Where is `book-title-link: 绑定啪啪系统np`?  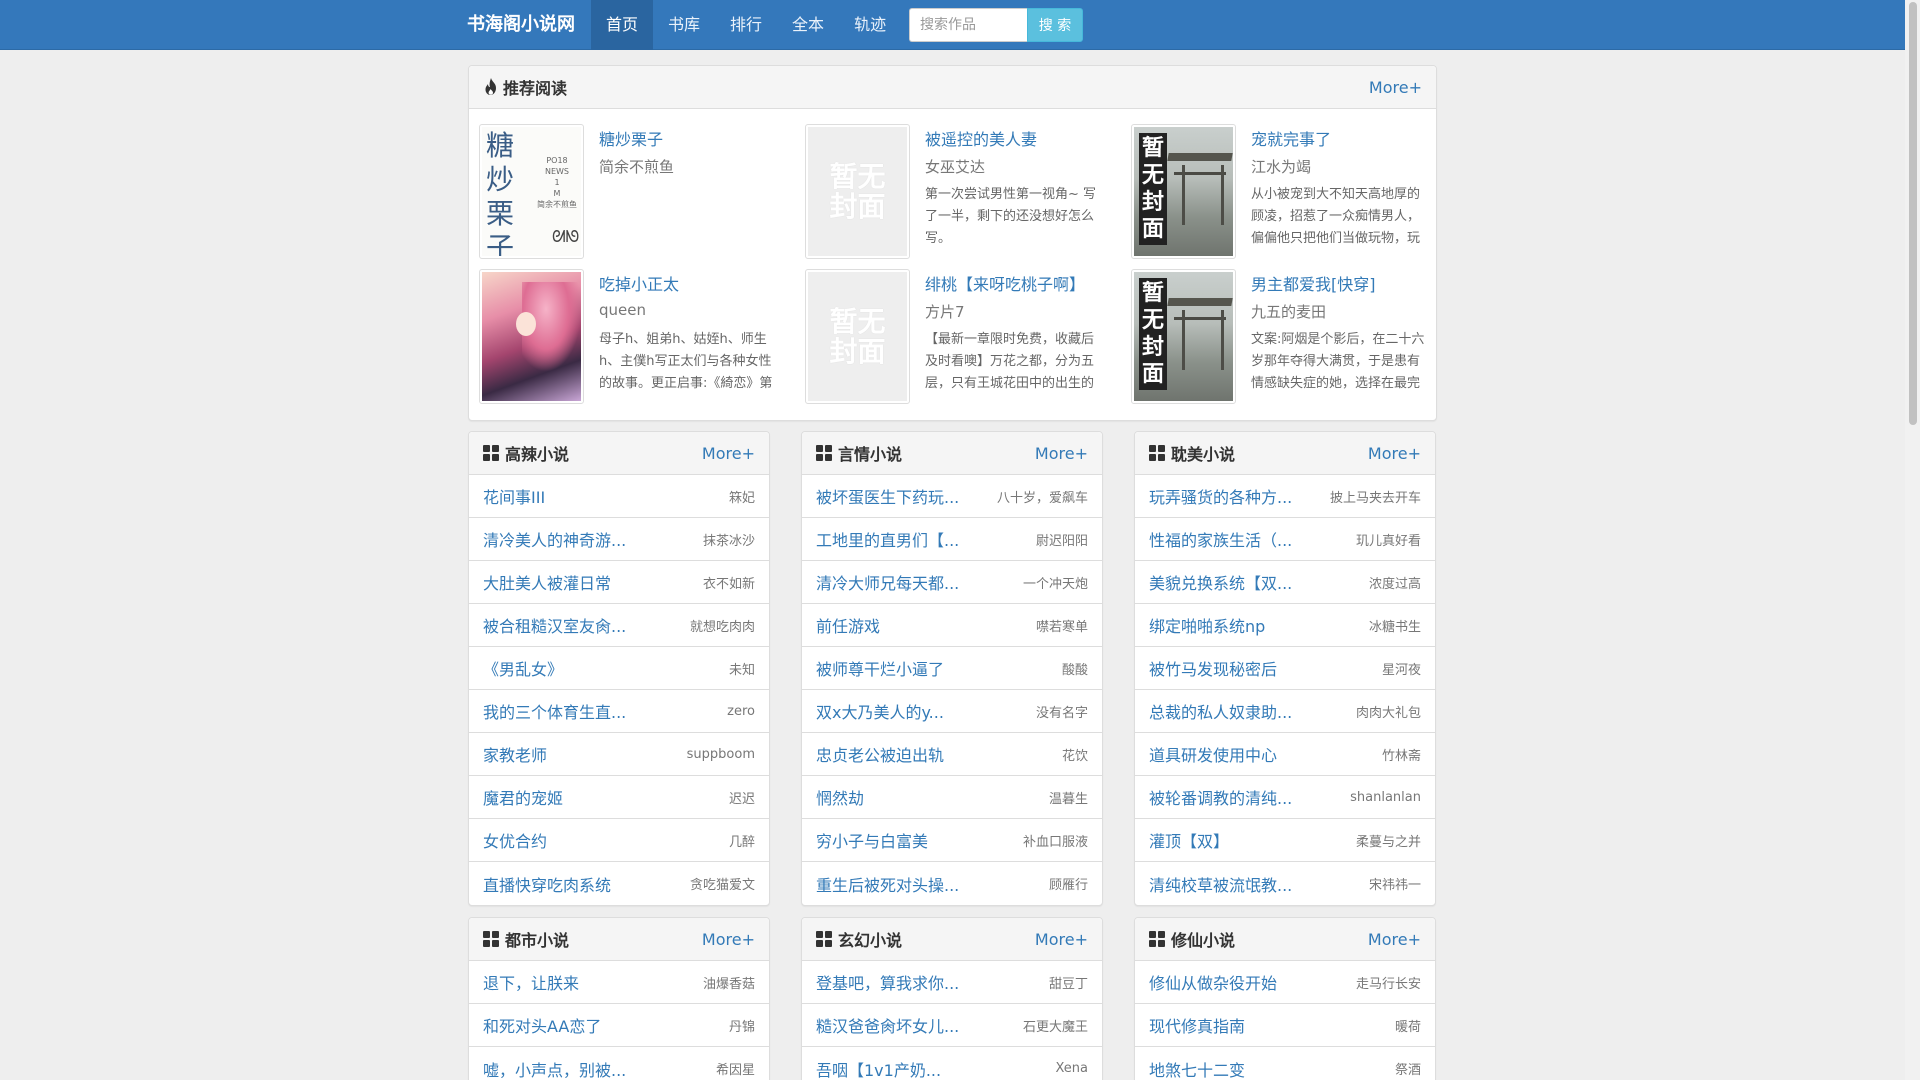
book-title-link: 绑定啪啪系统np is located at coordinates (1207, 625).